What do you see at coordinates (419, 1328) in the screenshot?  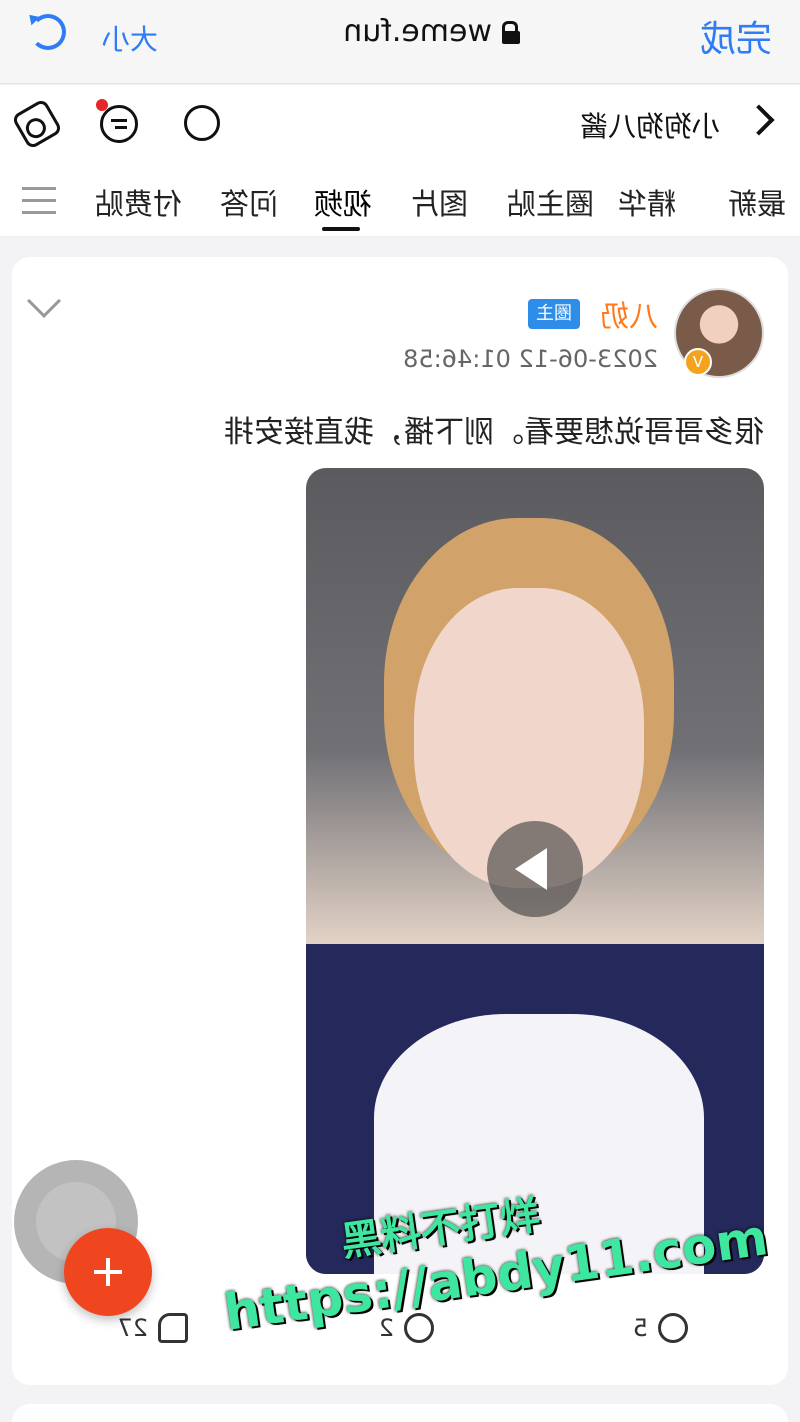 I see `comment-icon` at bounding box center [419, 1328].